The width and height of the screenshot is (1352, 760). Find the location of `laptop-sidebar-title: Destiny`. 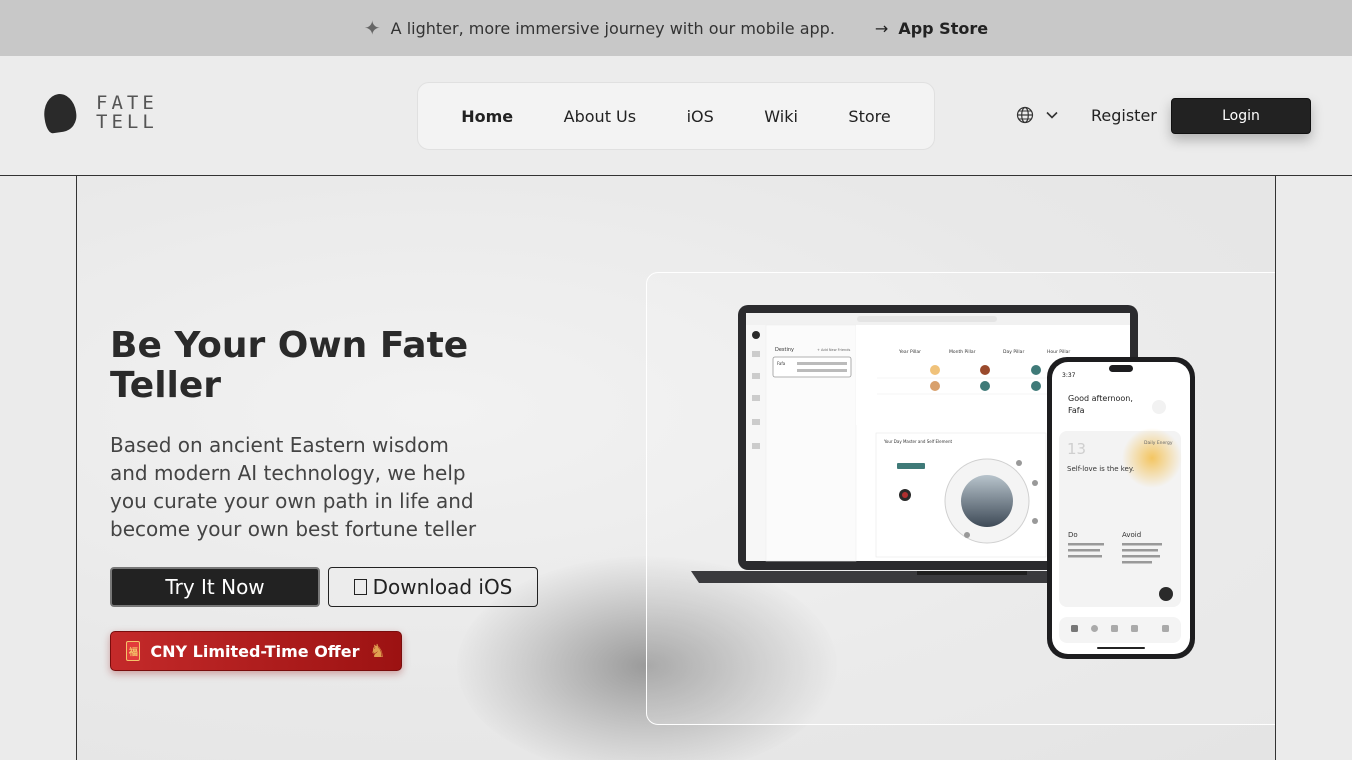

laptop-sidebar-title: Destiny is located at coordinates (784, 350).